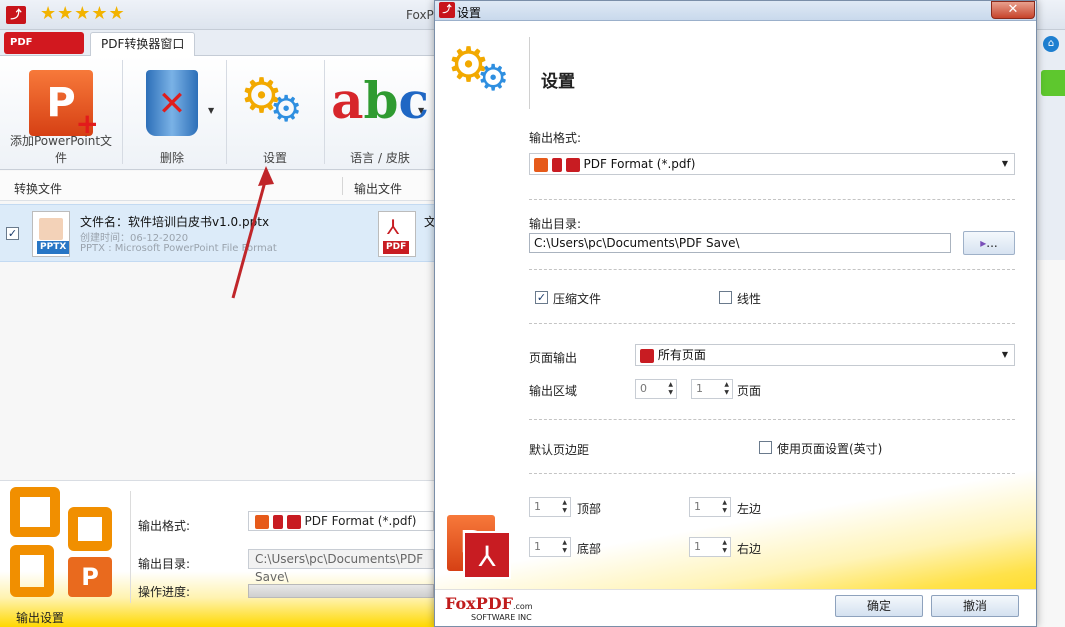 The width and height of the screenshot is (1065, 627). Describe the element at coordinates (772, 419) in the screenshot. I see `section-divider` at that location.